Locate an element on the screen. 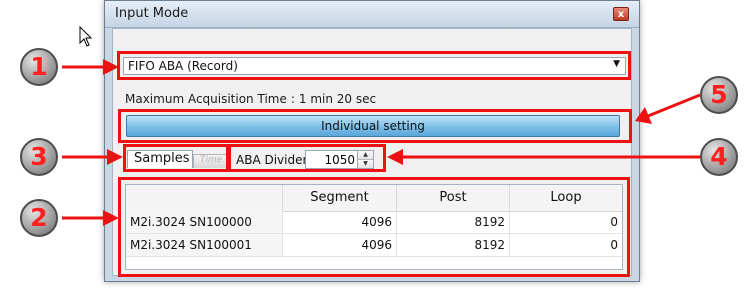 The width and height of the screenshot is (751, 291). annotation-badge-3: 3 is located at coordinates (39, 157).